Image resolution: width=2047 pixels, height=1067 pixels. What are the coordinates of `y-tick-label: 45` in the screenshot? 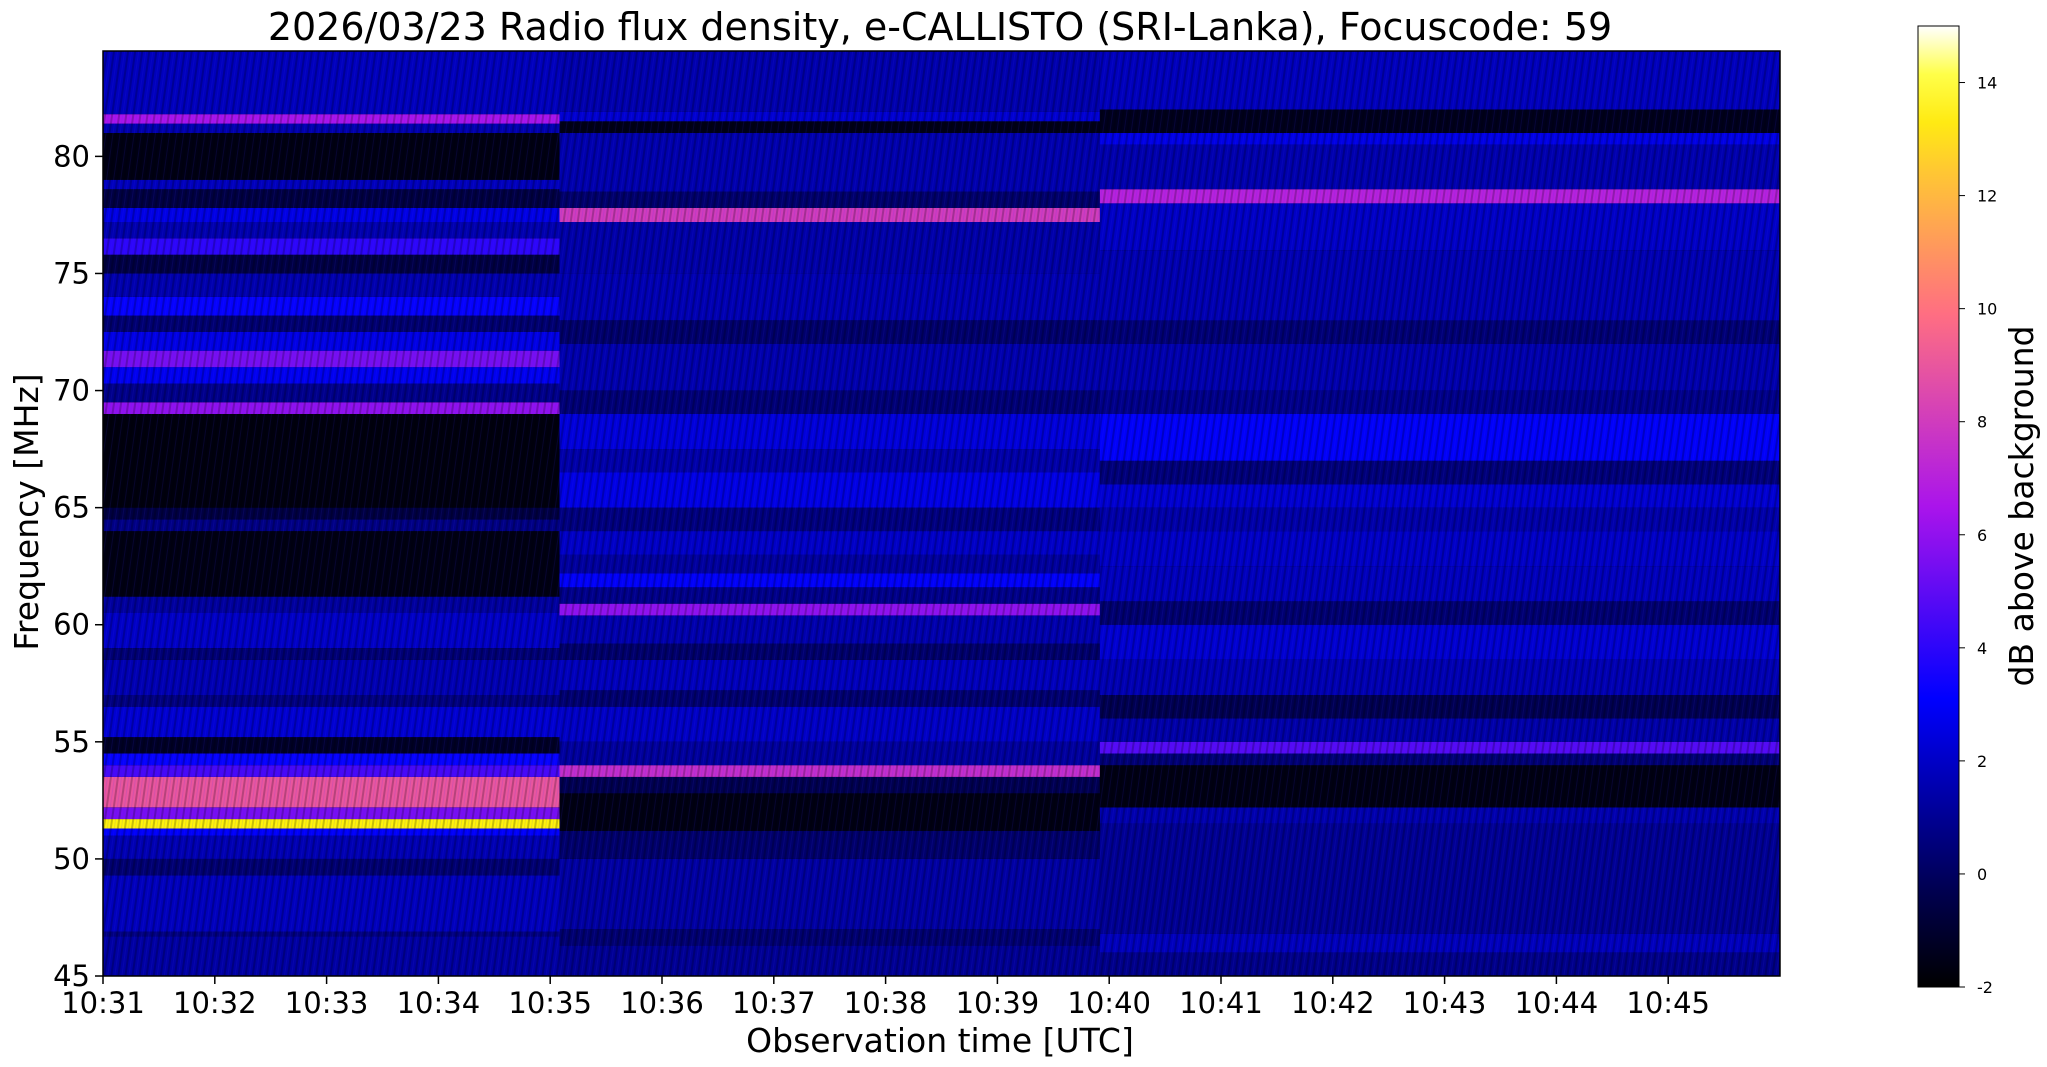 It's located at (71, 976).